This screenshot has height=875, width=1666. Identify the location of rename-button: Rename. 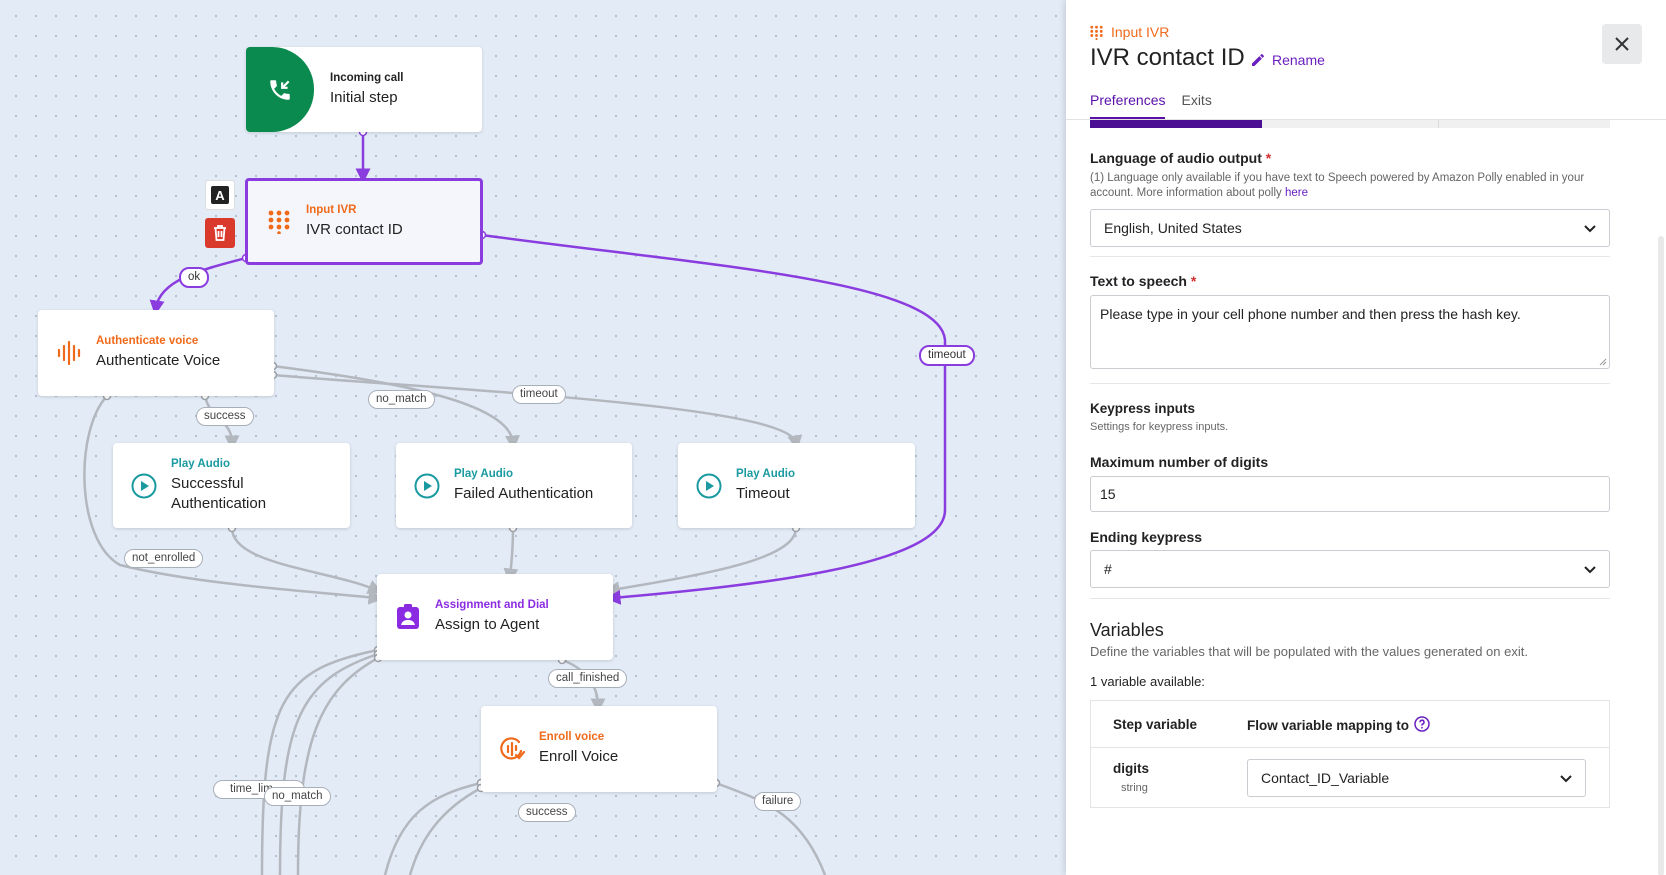
(1287, 60).